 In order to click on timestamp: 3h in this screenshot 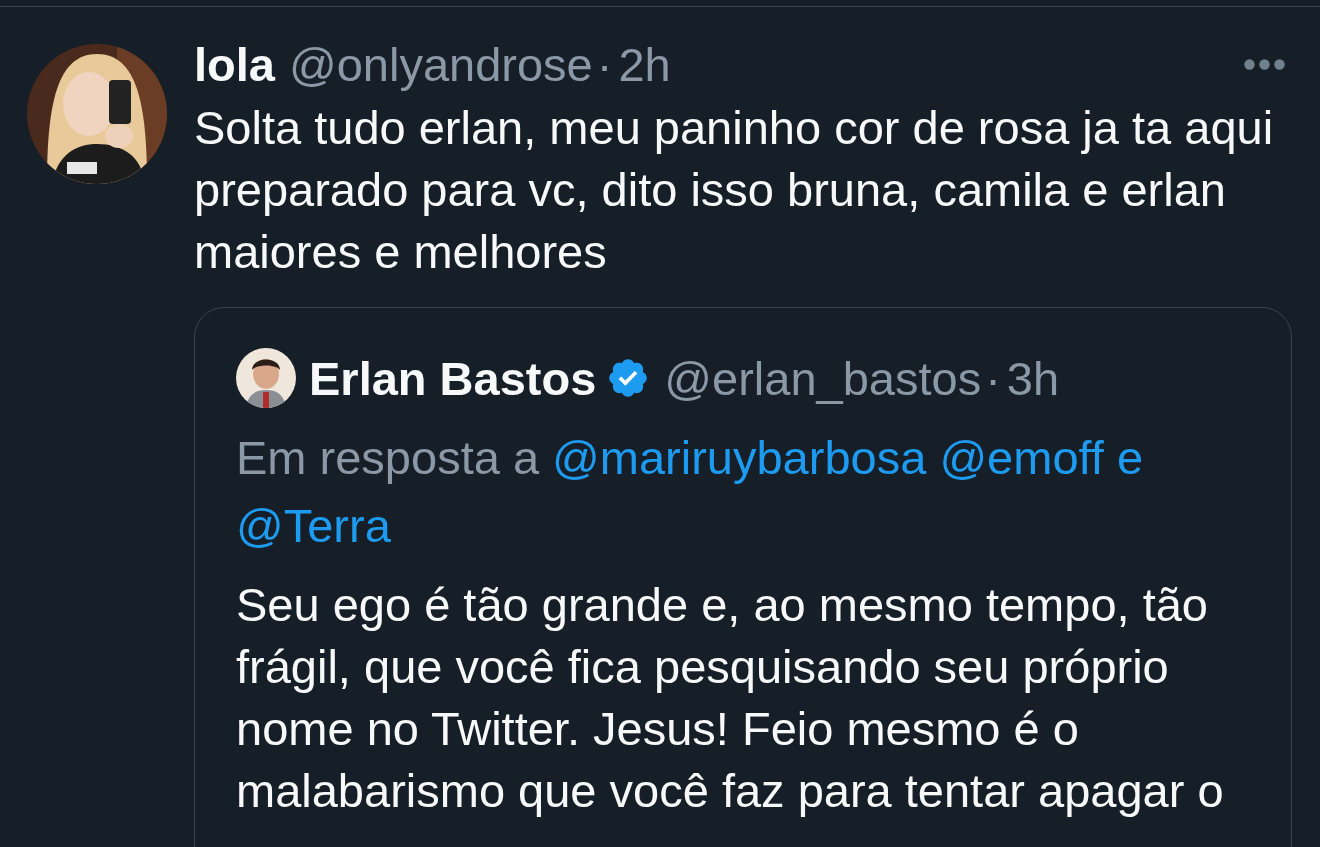, I will do `click(1033, 378)`.